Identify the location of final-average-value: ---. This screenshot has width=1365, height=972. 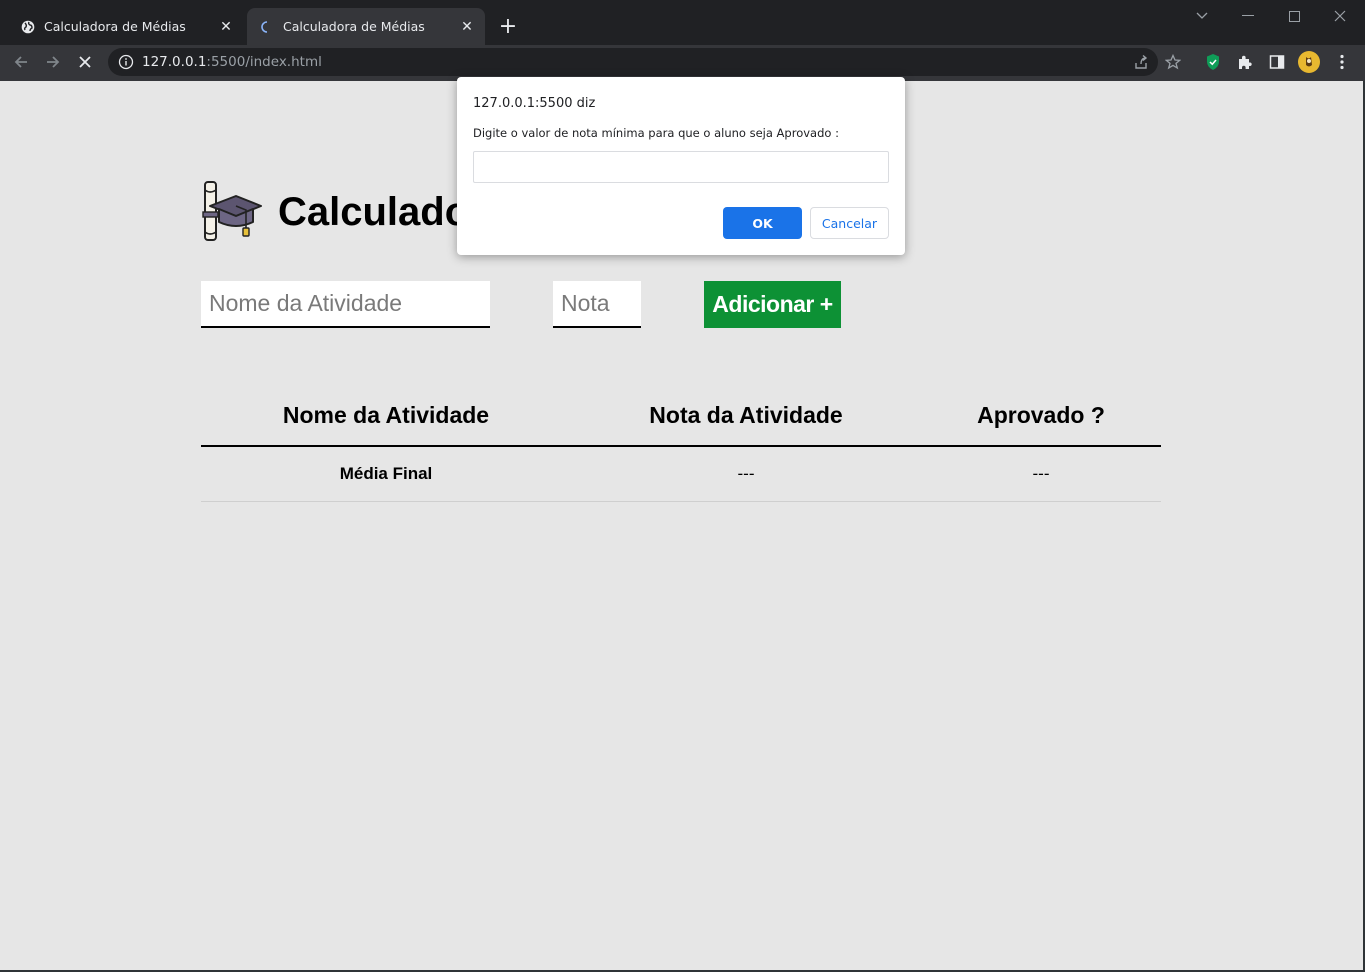
(746, 474).